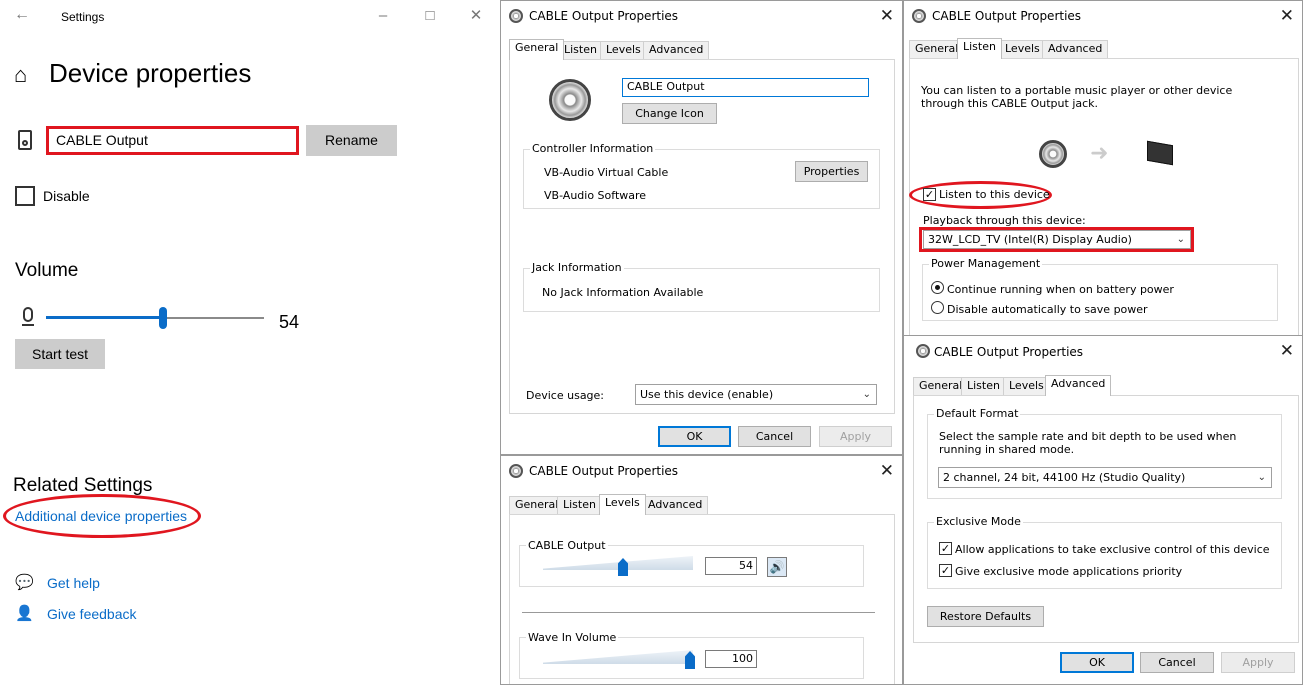 Image resolution: width=1303 pixels, height=685 pixels. What do you see at coordinates (595, 195) in the screenshot?
I see `controller-vendor: VB-Audio Software` at bounding box center [595, 195].